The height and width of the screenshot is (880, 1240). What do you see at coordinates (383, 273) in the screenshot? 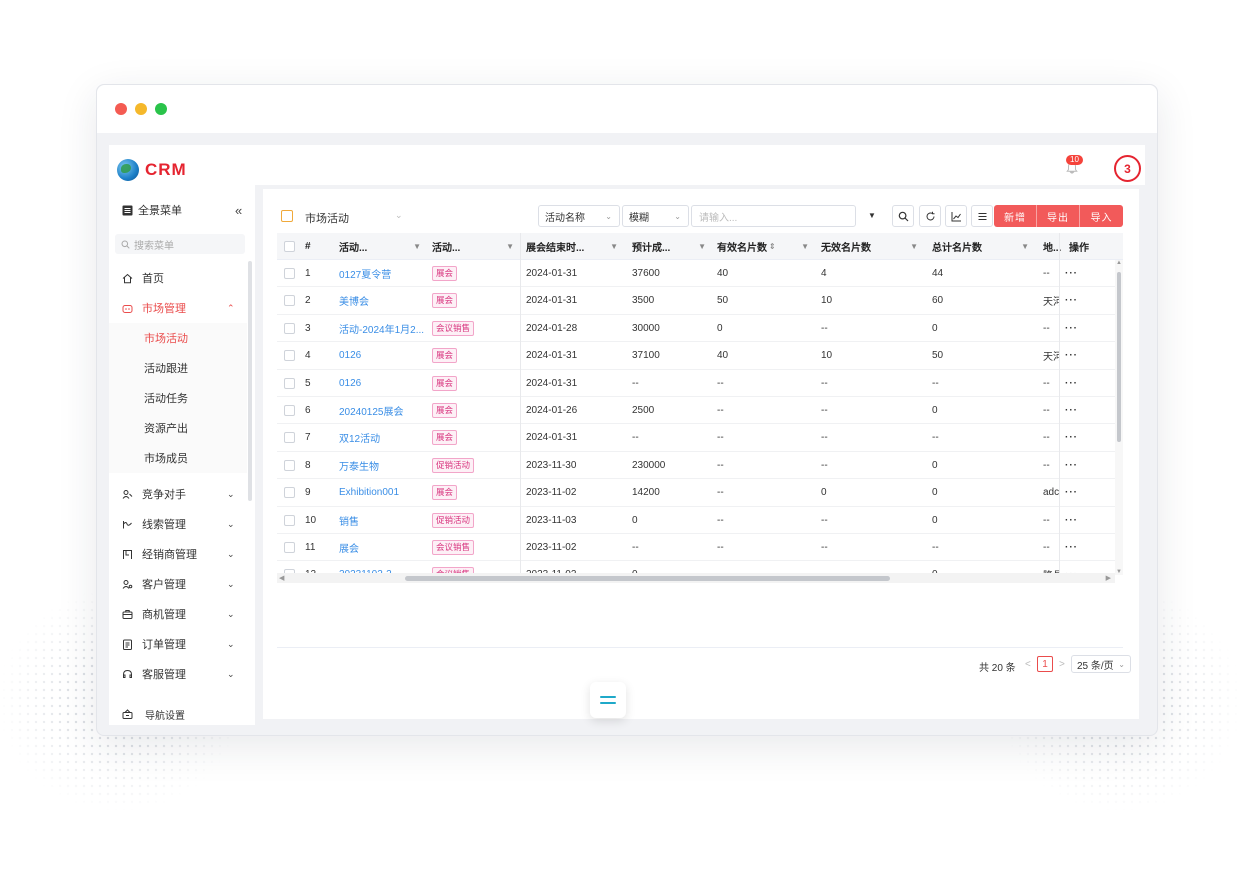
I see `activity-name-link: 0127夏令营` at bounding box center [383, 273].